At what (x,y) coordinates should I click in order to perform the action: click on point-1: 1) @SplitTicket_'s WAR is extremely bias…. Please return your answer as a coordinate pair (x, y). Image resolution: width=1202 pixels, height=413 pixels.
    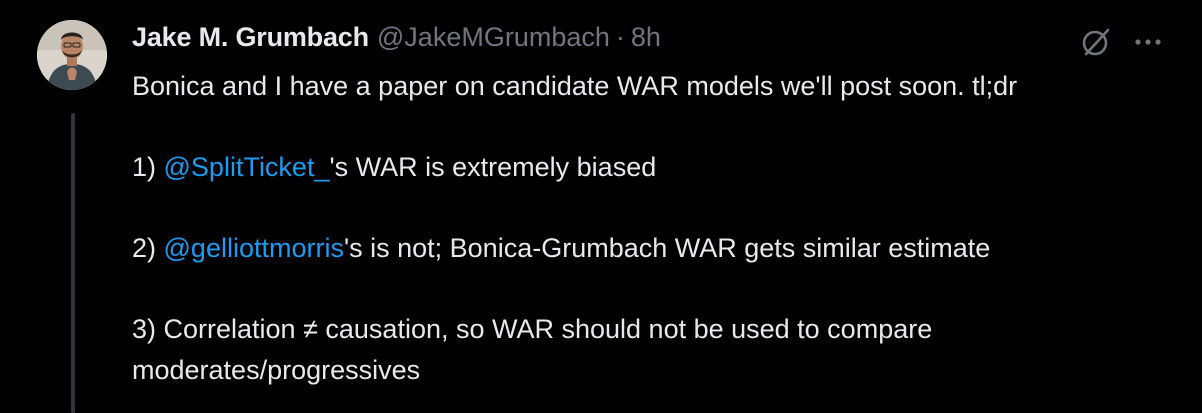
    Looking at the image, I should click on (652, 167).